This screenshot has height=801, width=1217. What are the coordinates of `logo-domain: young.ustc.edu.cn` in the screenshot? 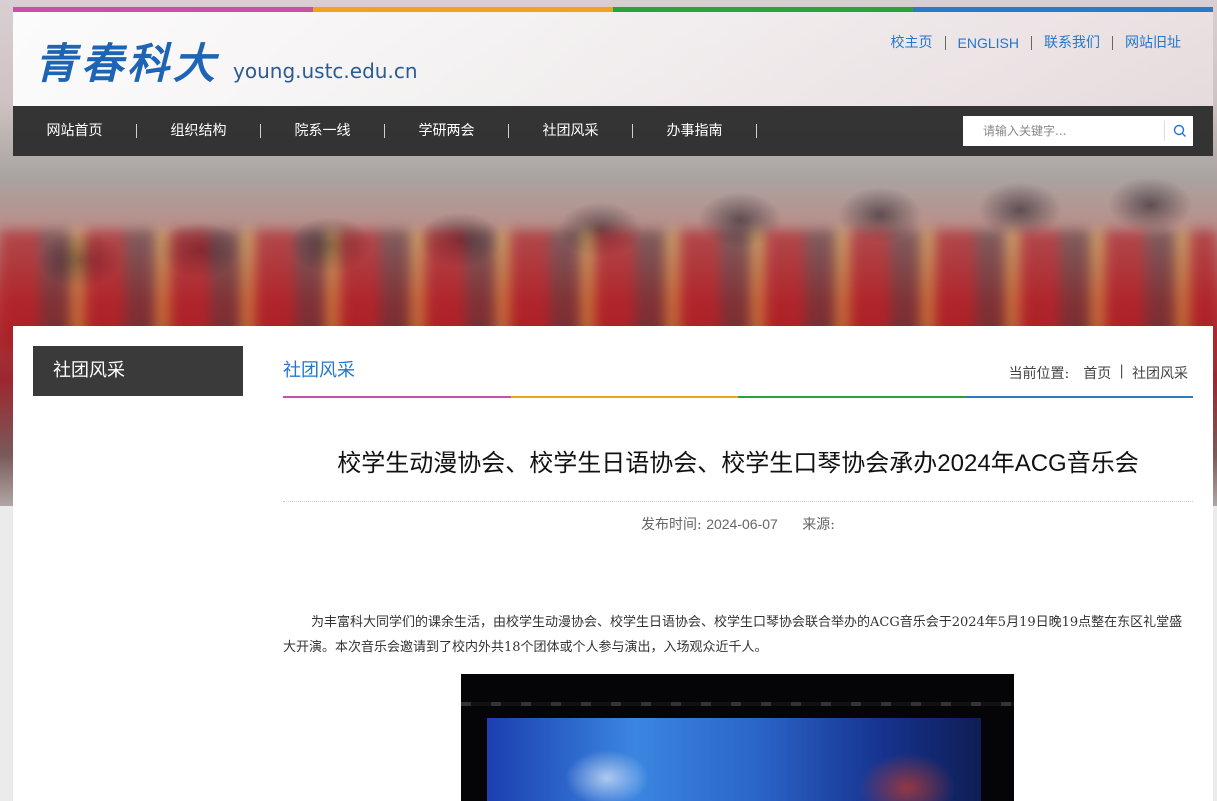 It's located at (325, 71).